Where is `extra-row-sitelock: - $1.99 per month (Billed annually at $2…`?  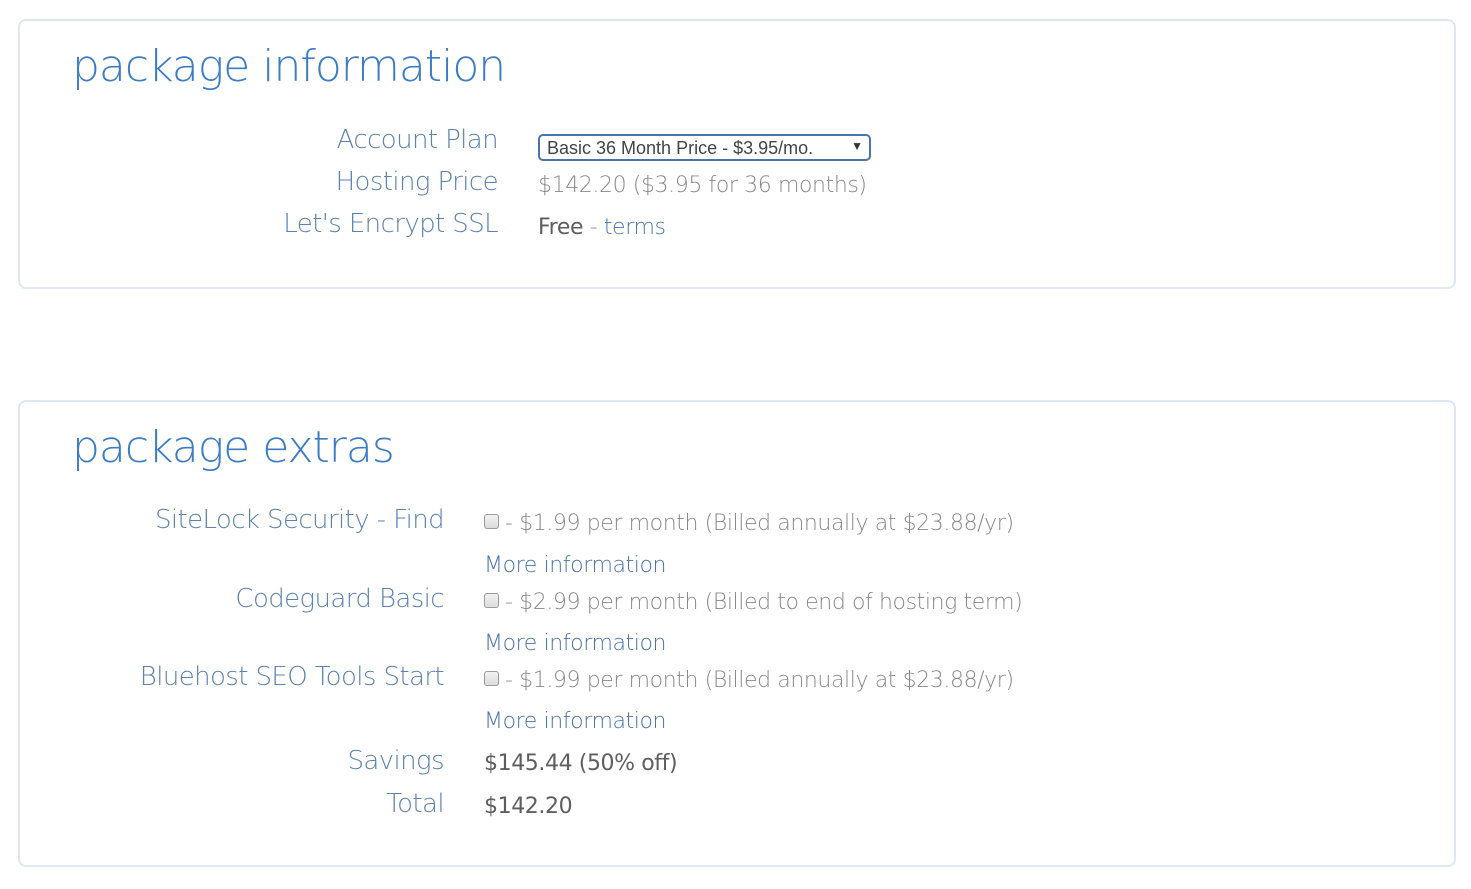 extra-row-sitelock: - $1.99 per month (Billed annually at $2… is located at coordinates (749, 523).